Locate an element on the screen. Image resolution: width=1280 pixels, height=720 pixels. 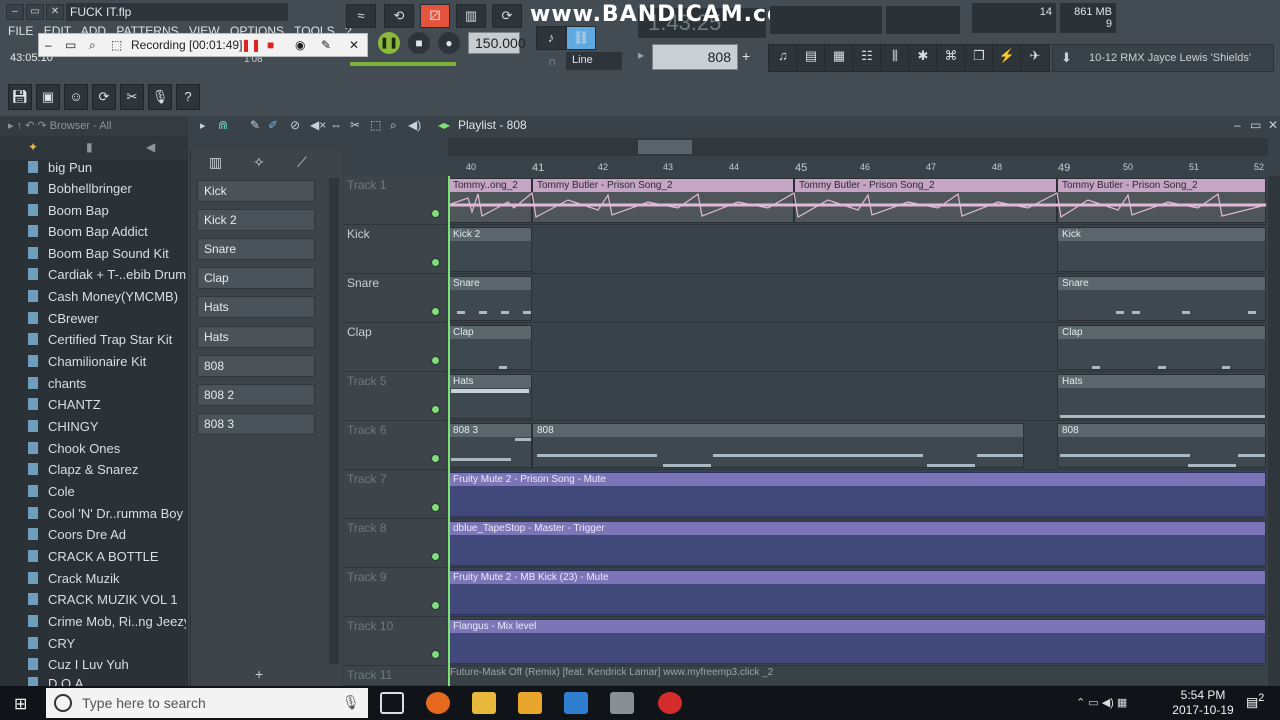
channel-snare: Snare is located at coordinates (256, 249).